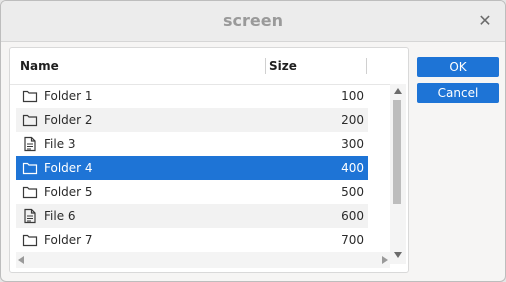  I want to click on list-item: Folder 1 100, so click(192, 96).